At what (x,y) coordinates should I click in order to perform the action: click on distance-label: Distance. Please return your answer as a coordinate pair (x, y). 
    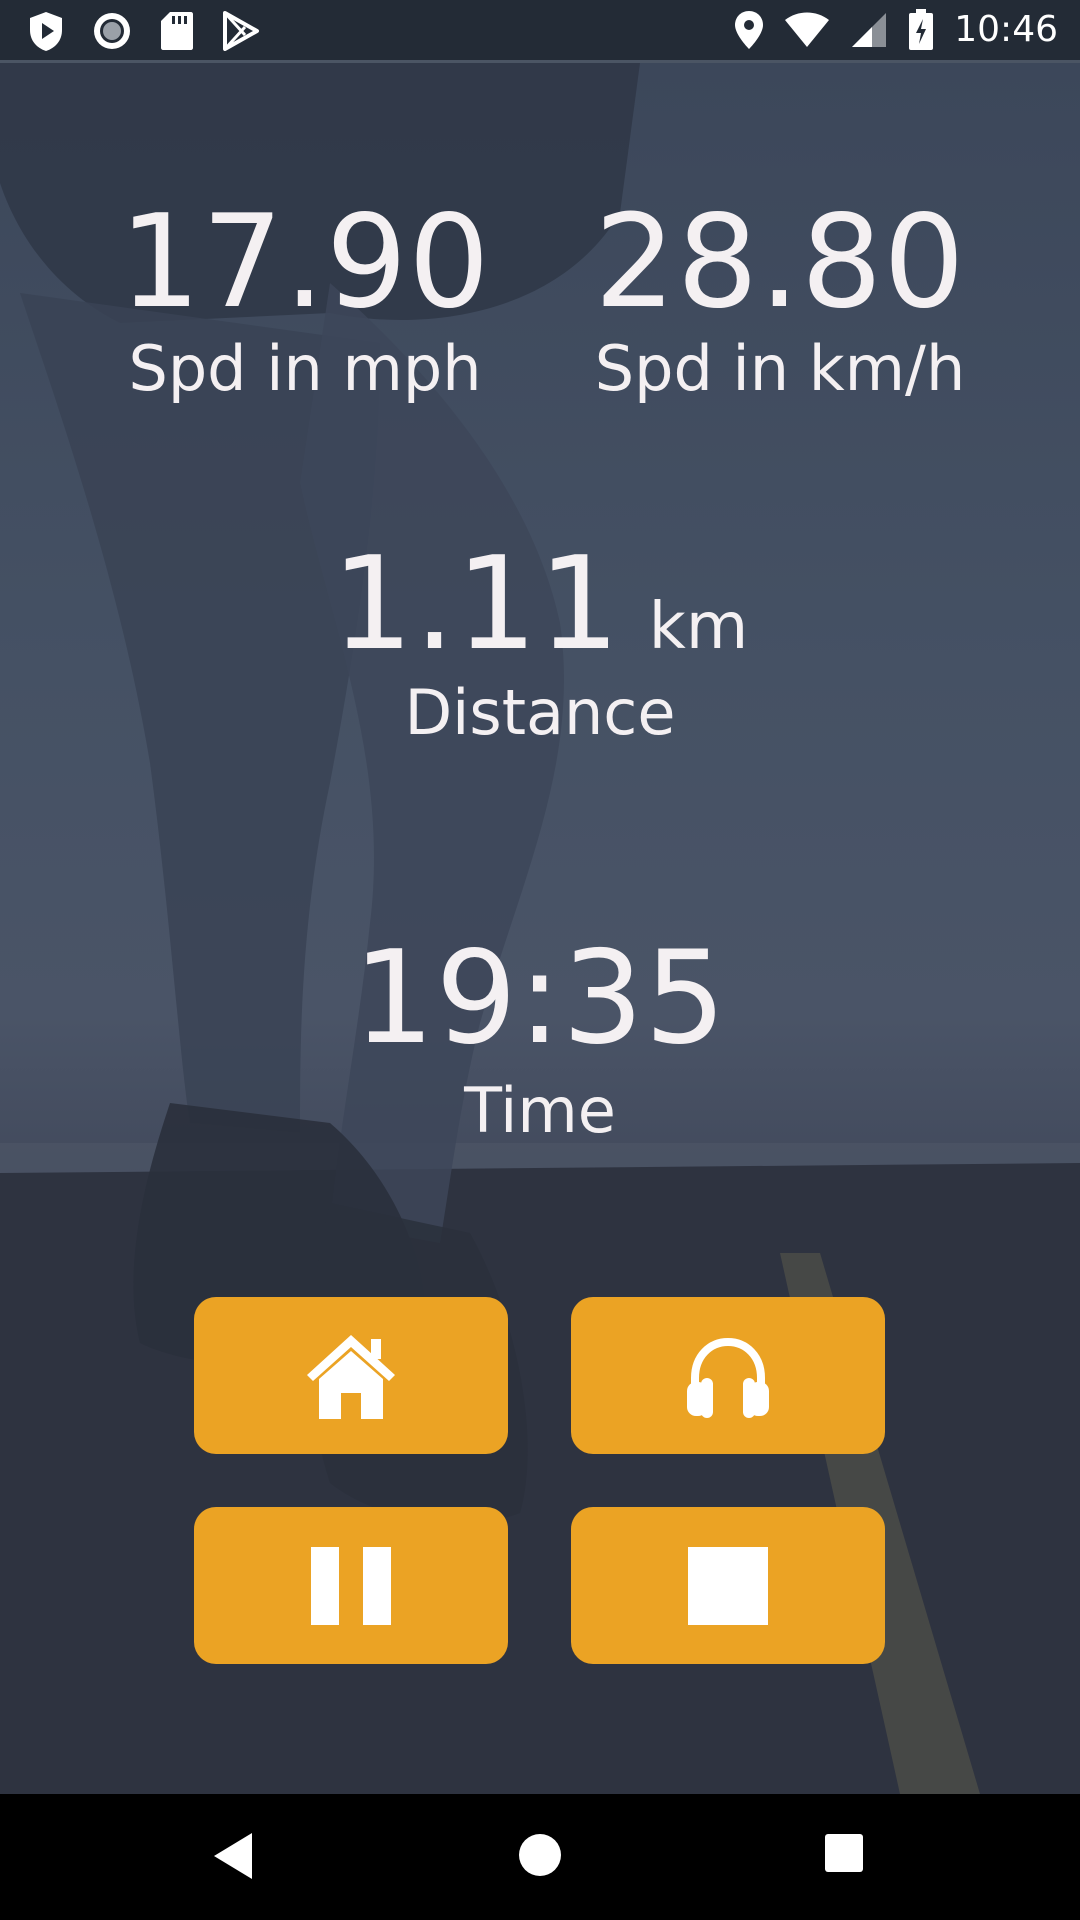
    Looking at the image, I should click on (540, 712).